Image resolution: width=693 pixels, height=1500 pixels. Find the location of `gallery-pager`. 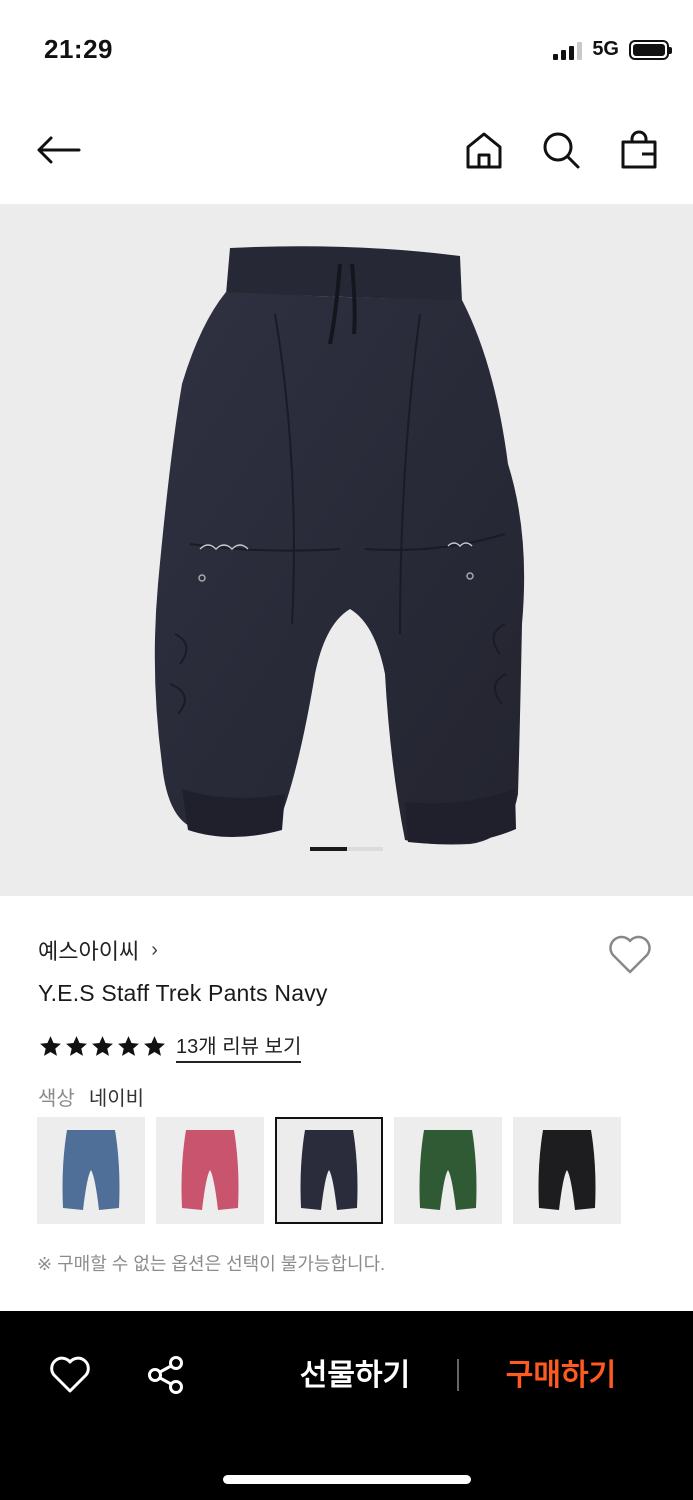

gallery-pager is located at coordinates (346, 849).